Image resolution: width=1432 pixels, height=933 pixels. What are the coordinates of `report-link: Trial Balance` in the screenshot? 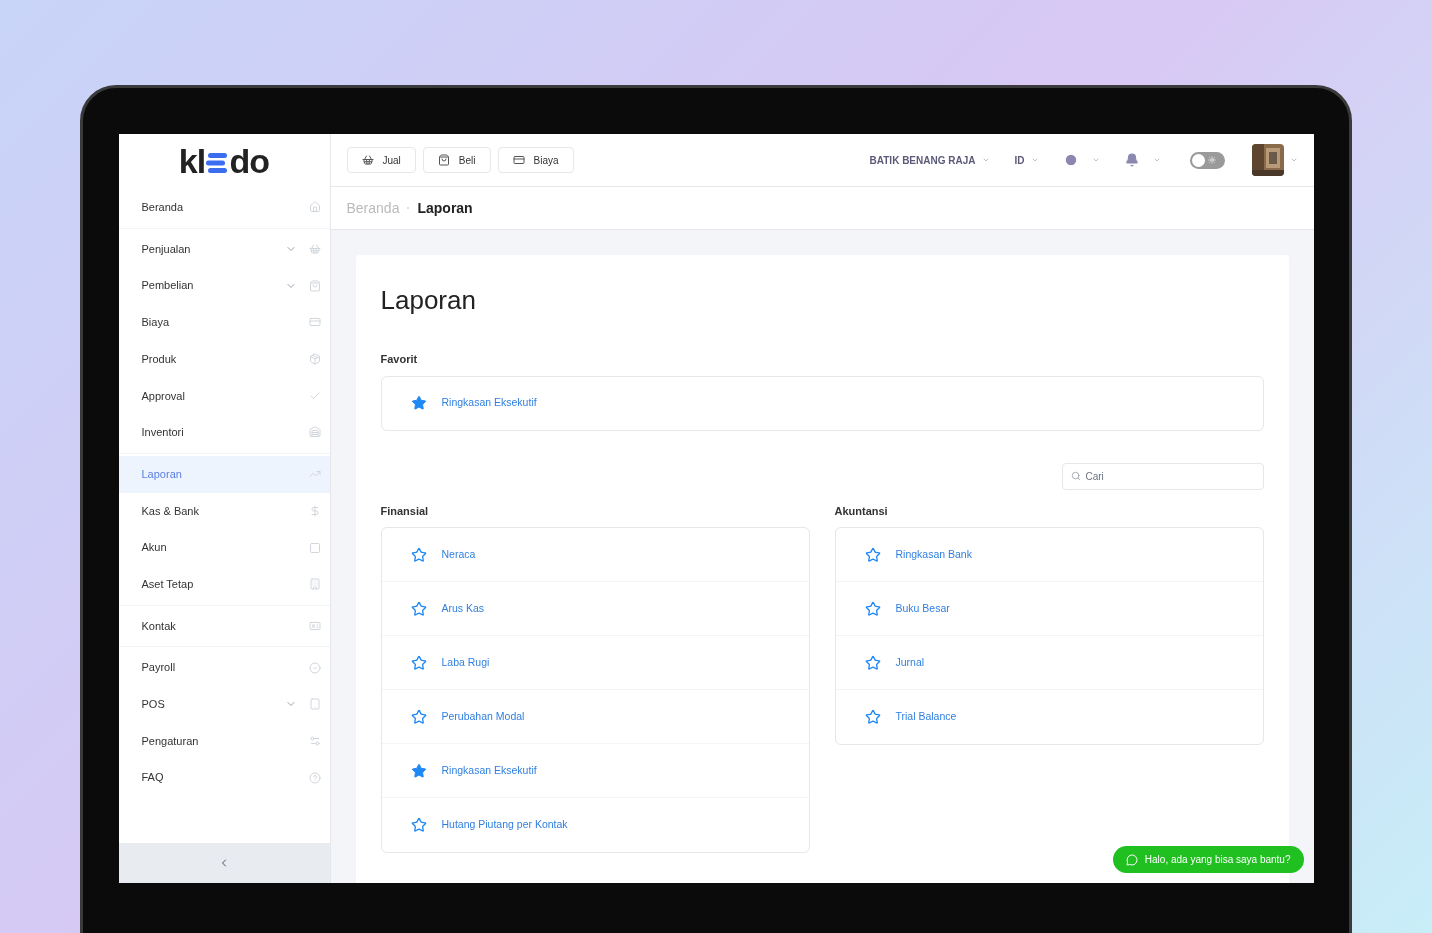 It's located at (926, 717).